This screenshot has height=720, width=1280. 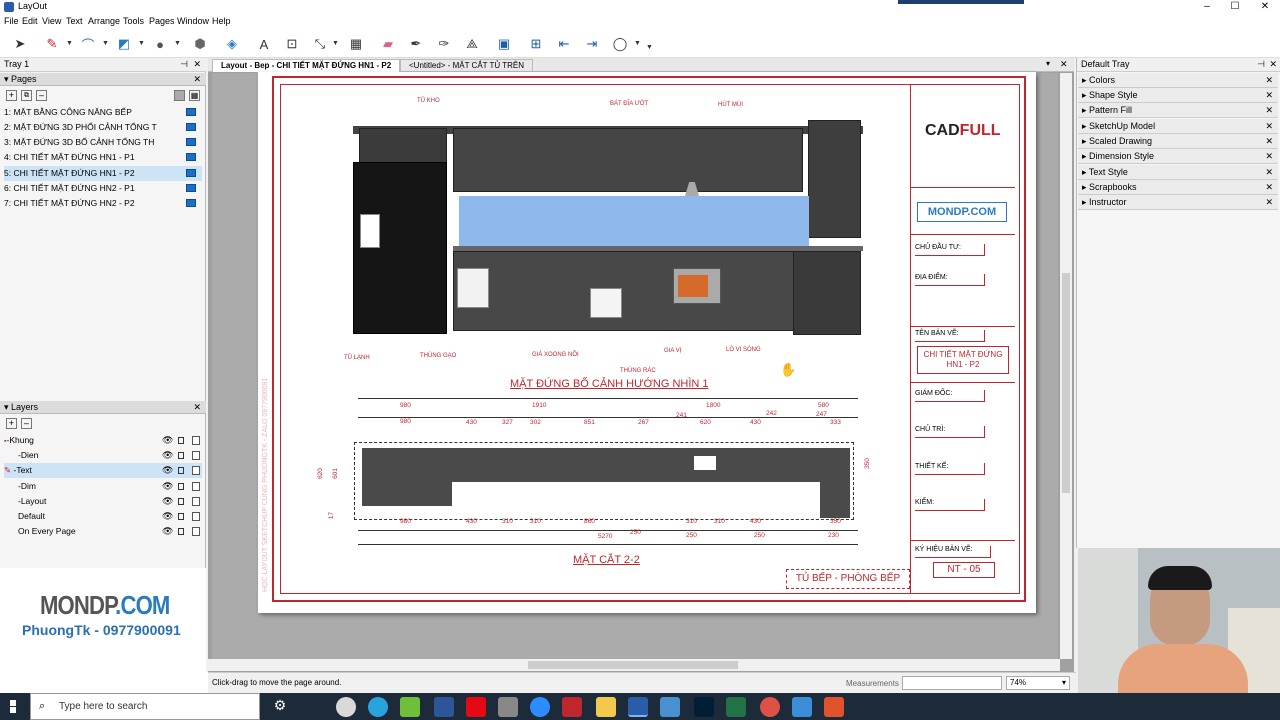 I want to click on tray-colors: ▸ Colors ✕, so click(x=1178, y=80).